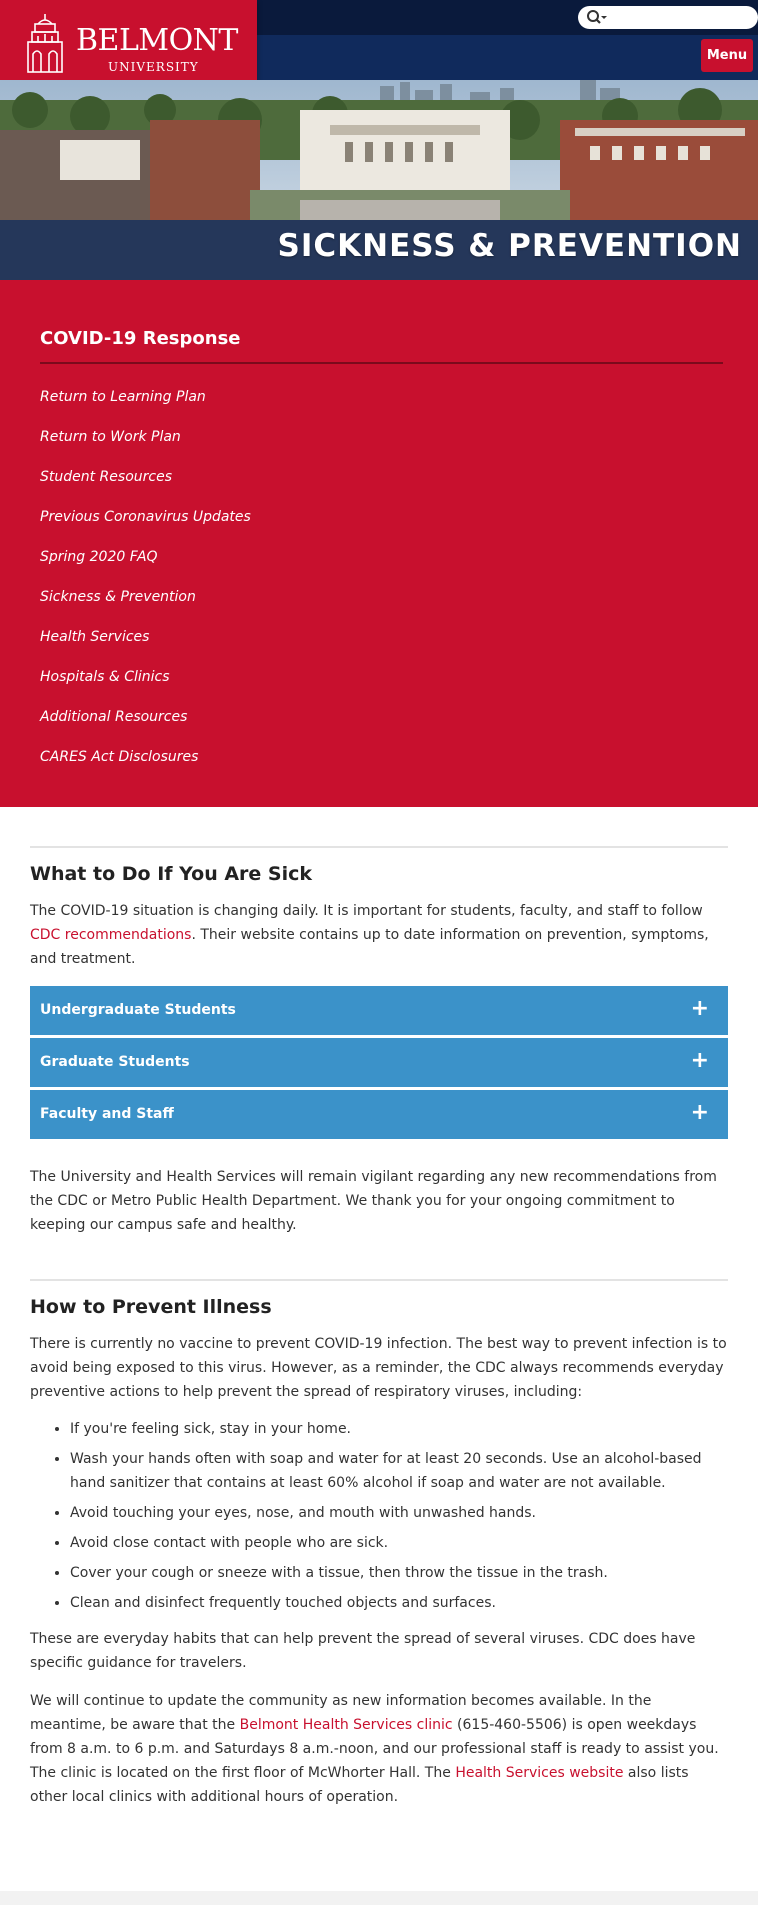 The image size is (758, 1905). Describe the element at coordinates (668, 17) in the screenshot. I see `search-input` at that location.